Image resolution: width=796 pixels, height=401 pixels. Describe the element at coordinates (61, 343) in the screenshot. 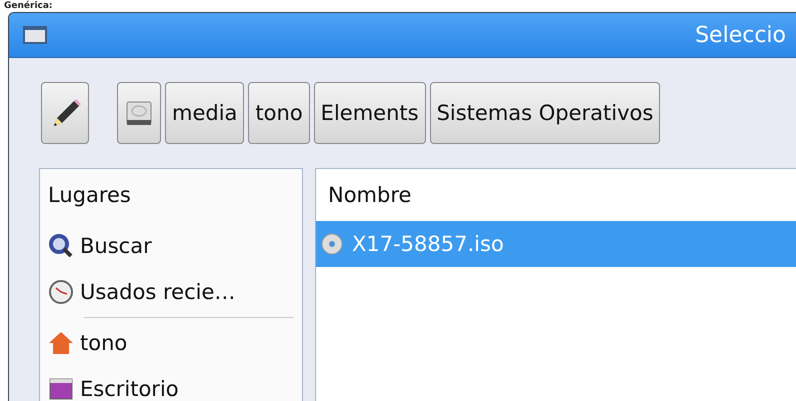

I see `home-icon` at that location.